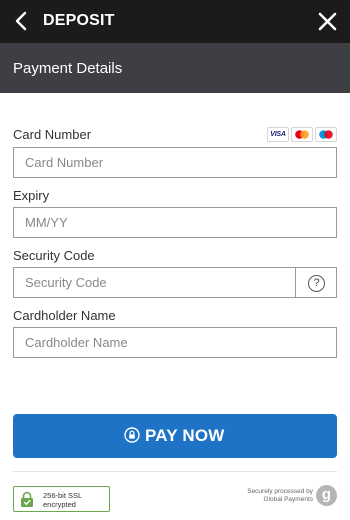 The image size is (350, 520). I want to click on card-brand-logos: VISA, so click(302, 135).